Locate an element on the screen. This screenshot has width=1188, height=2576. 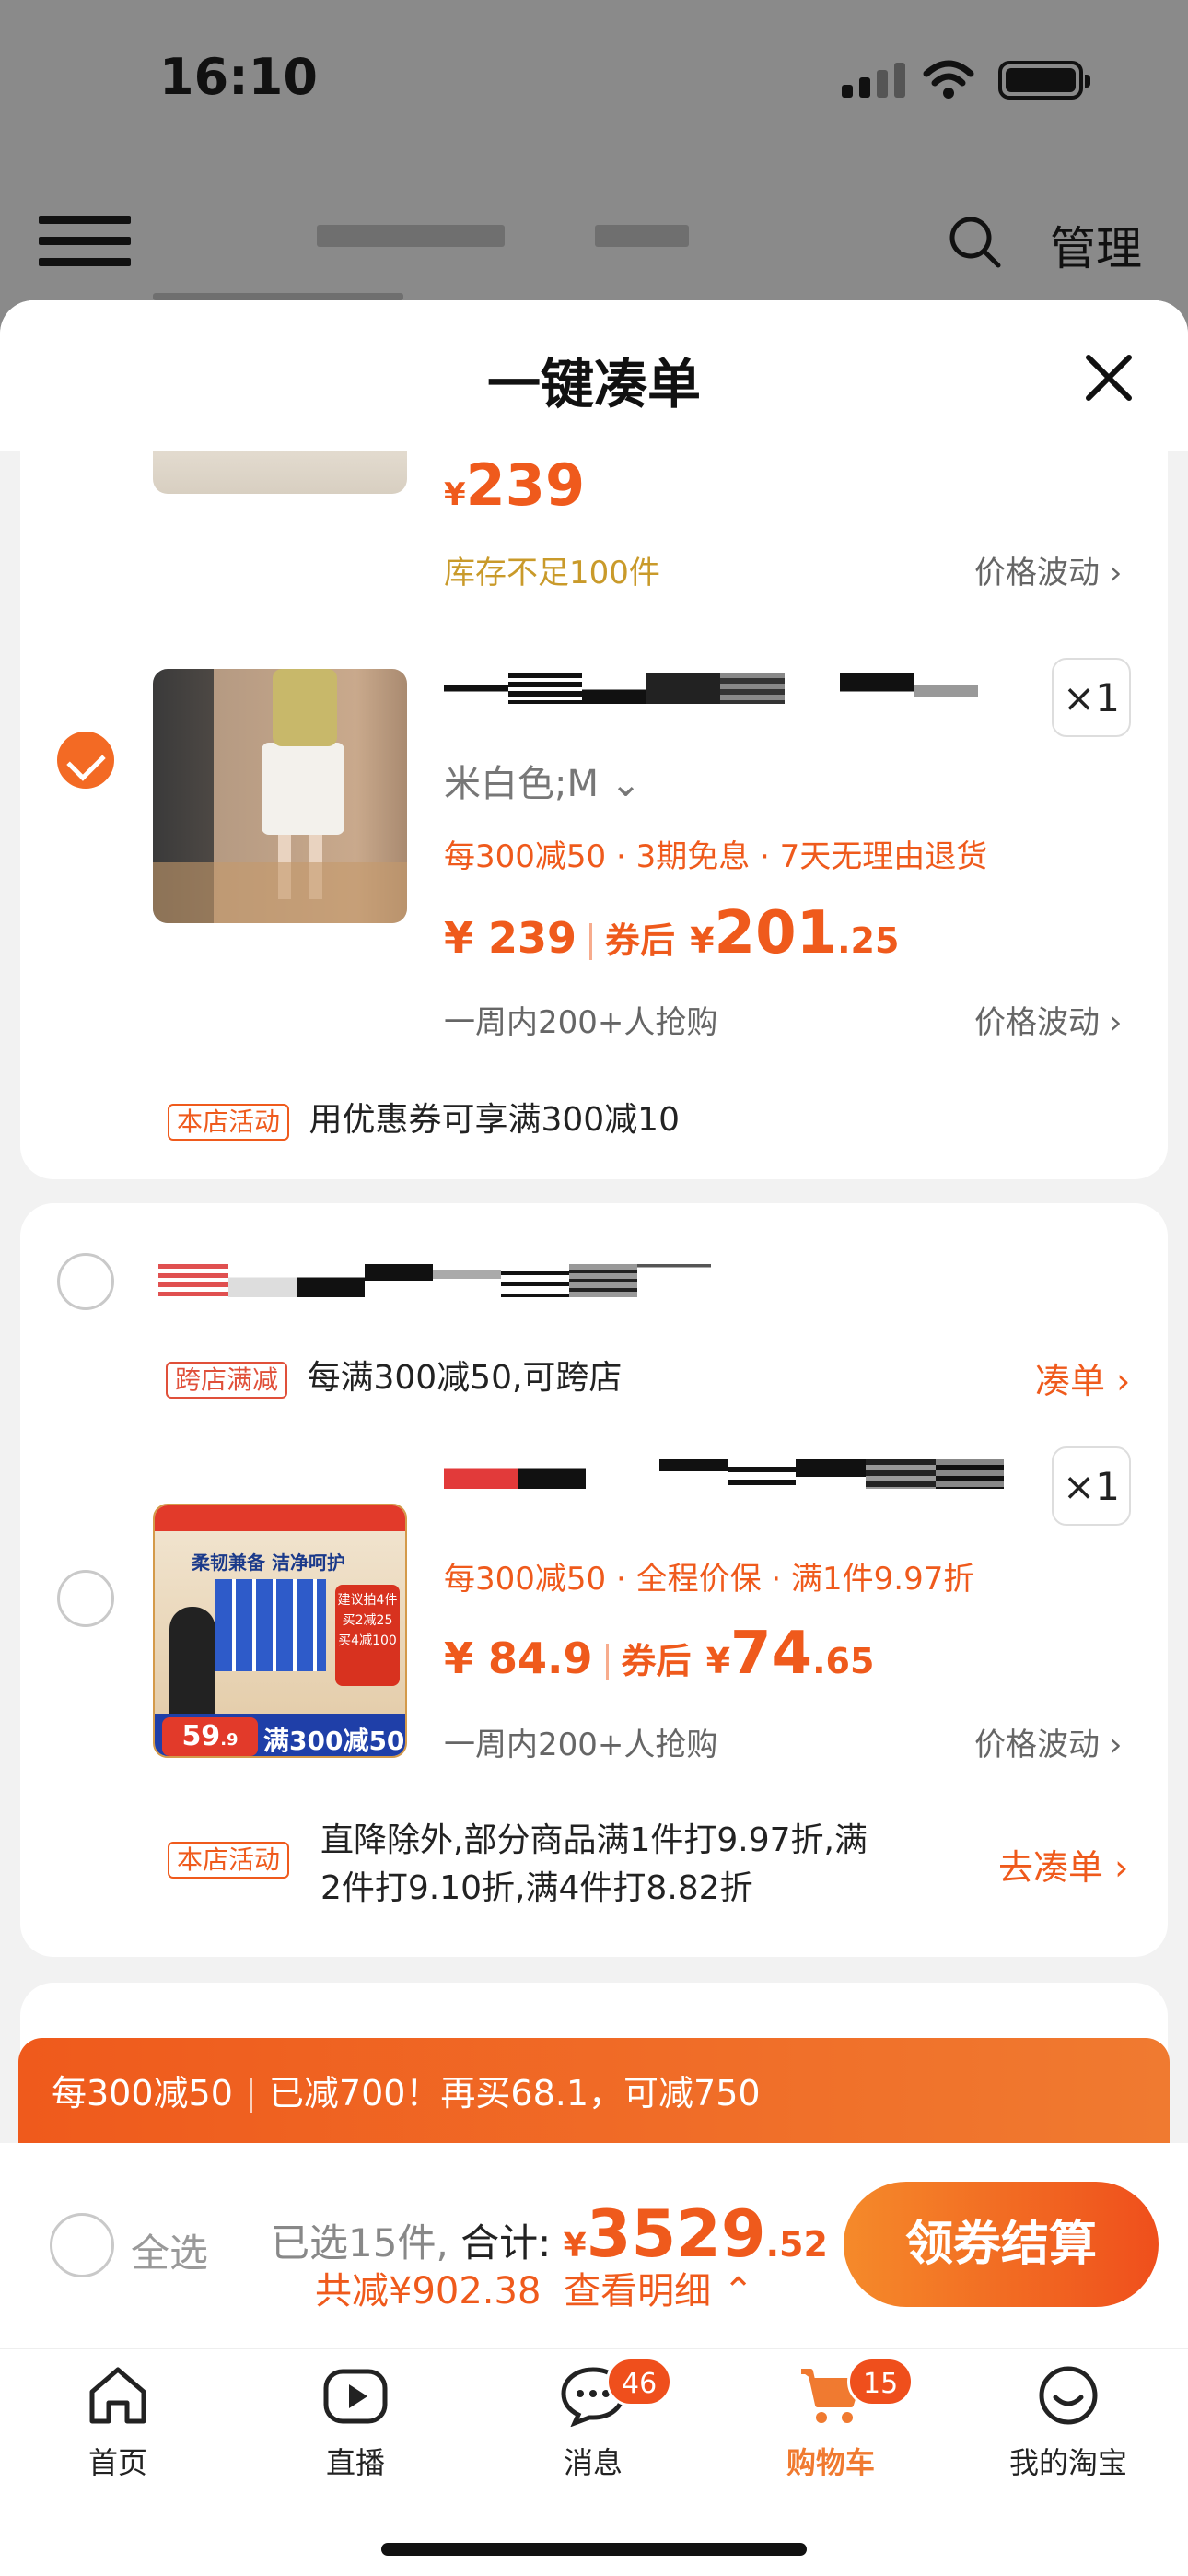
home-indicator is located at coordinates (594, 2549).